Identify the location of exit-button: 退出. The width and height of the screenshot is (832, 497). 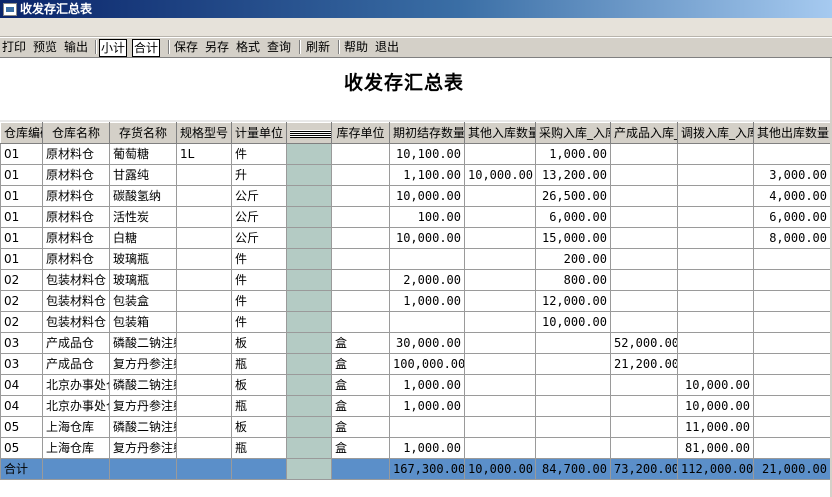
(387, 47).